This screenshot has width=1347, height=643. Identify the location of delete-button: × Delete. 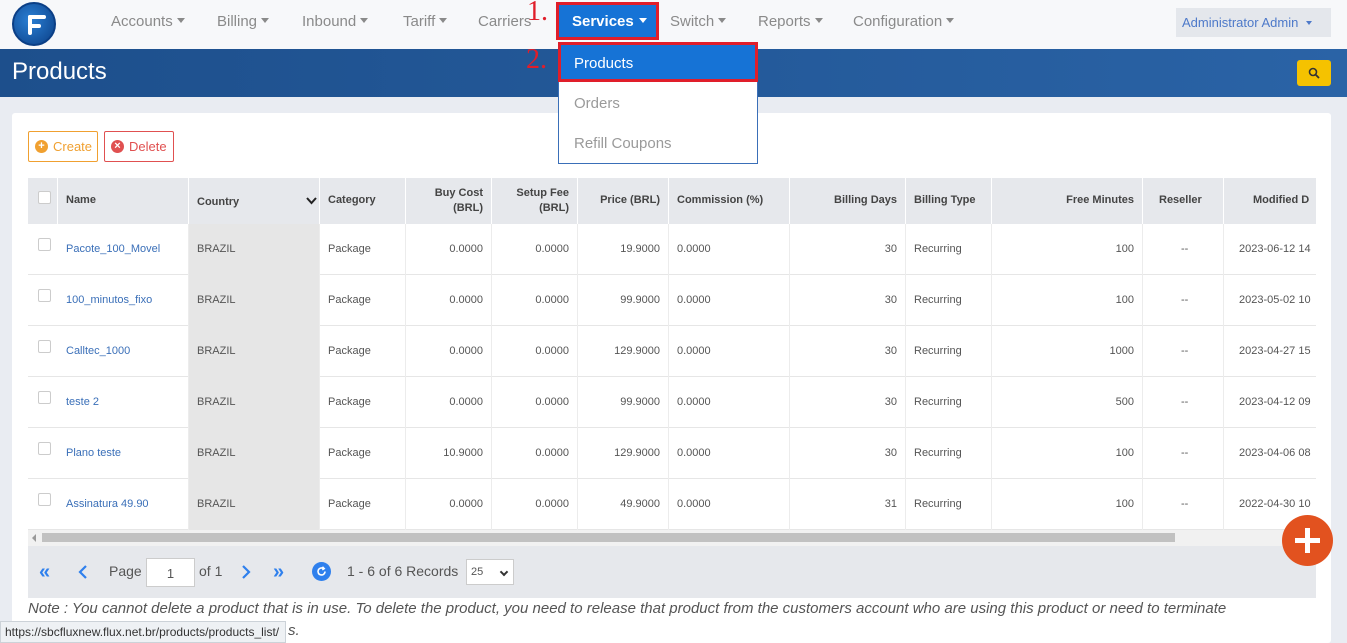
(139, 146).